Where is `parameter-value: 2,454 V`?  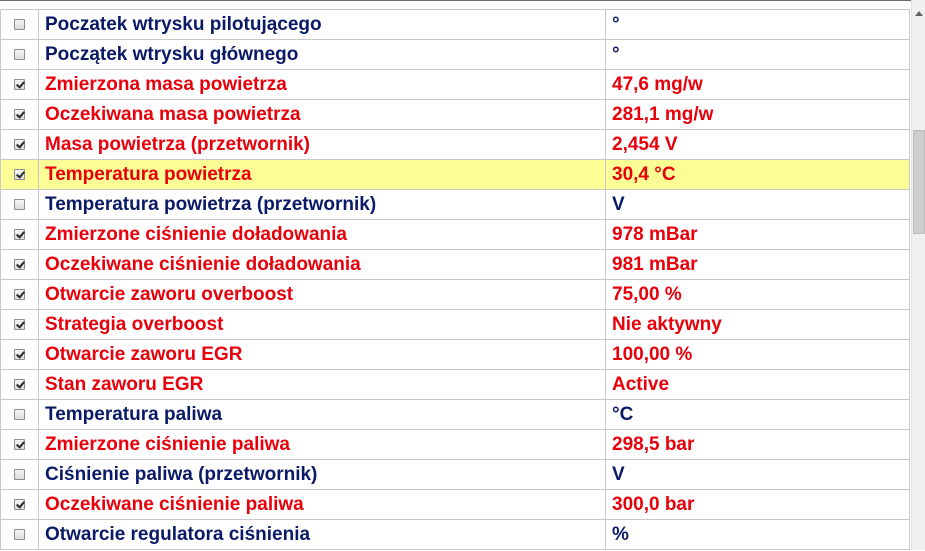 parameter-value: 2,454 V is located at coordinates (757, 144).